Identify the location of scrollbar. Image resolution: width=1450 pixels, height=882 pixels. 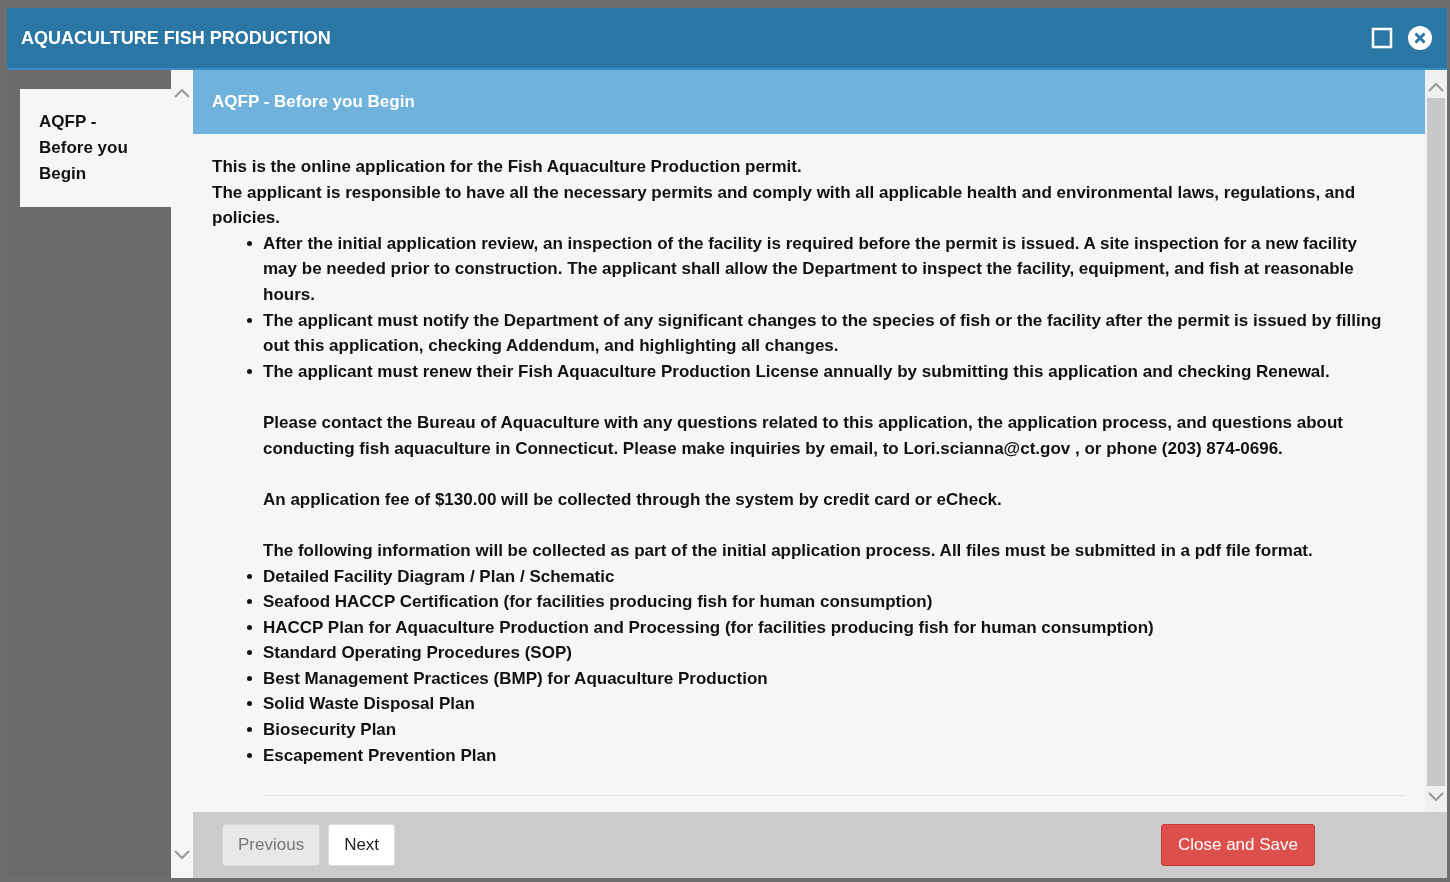
(1436, 441).